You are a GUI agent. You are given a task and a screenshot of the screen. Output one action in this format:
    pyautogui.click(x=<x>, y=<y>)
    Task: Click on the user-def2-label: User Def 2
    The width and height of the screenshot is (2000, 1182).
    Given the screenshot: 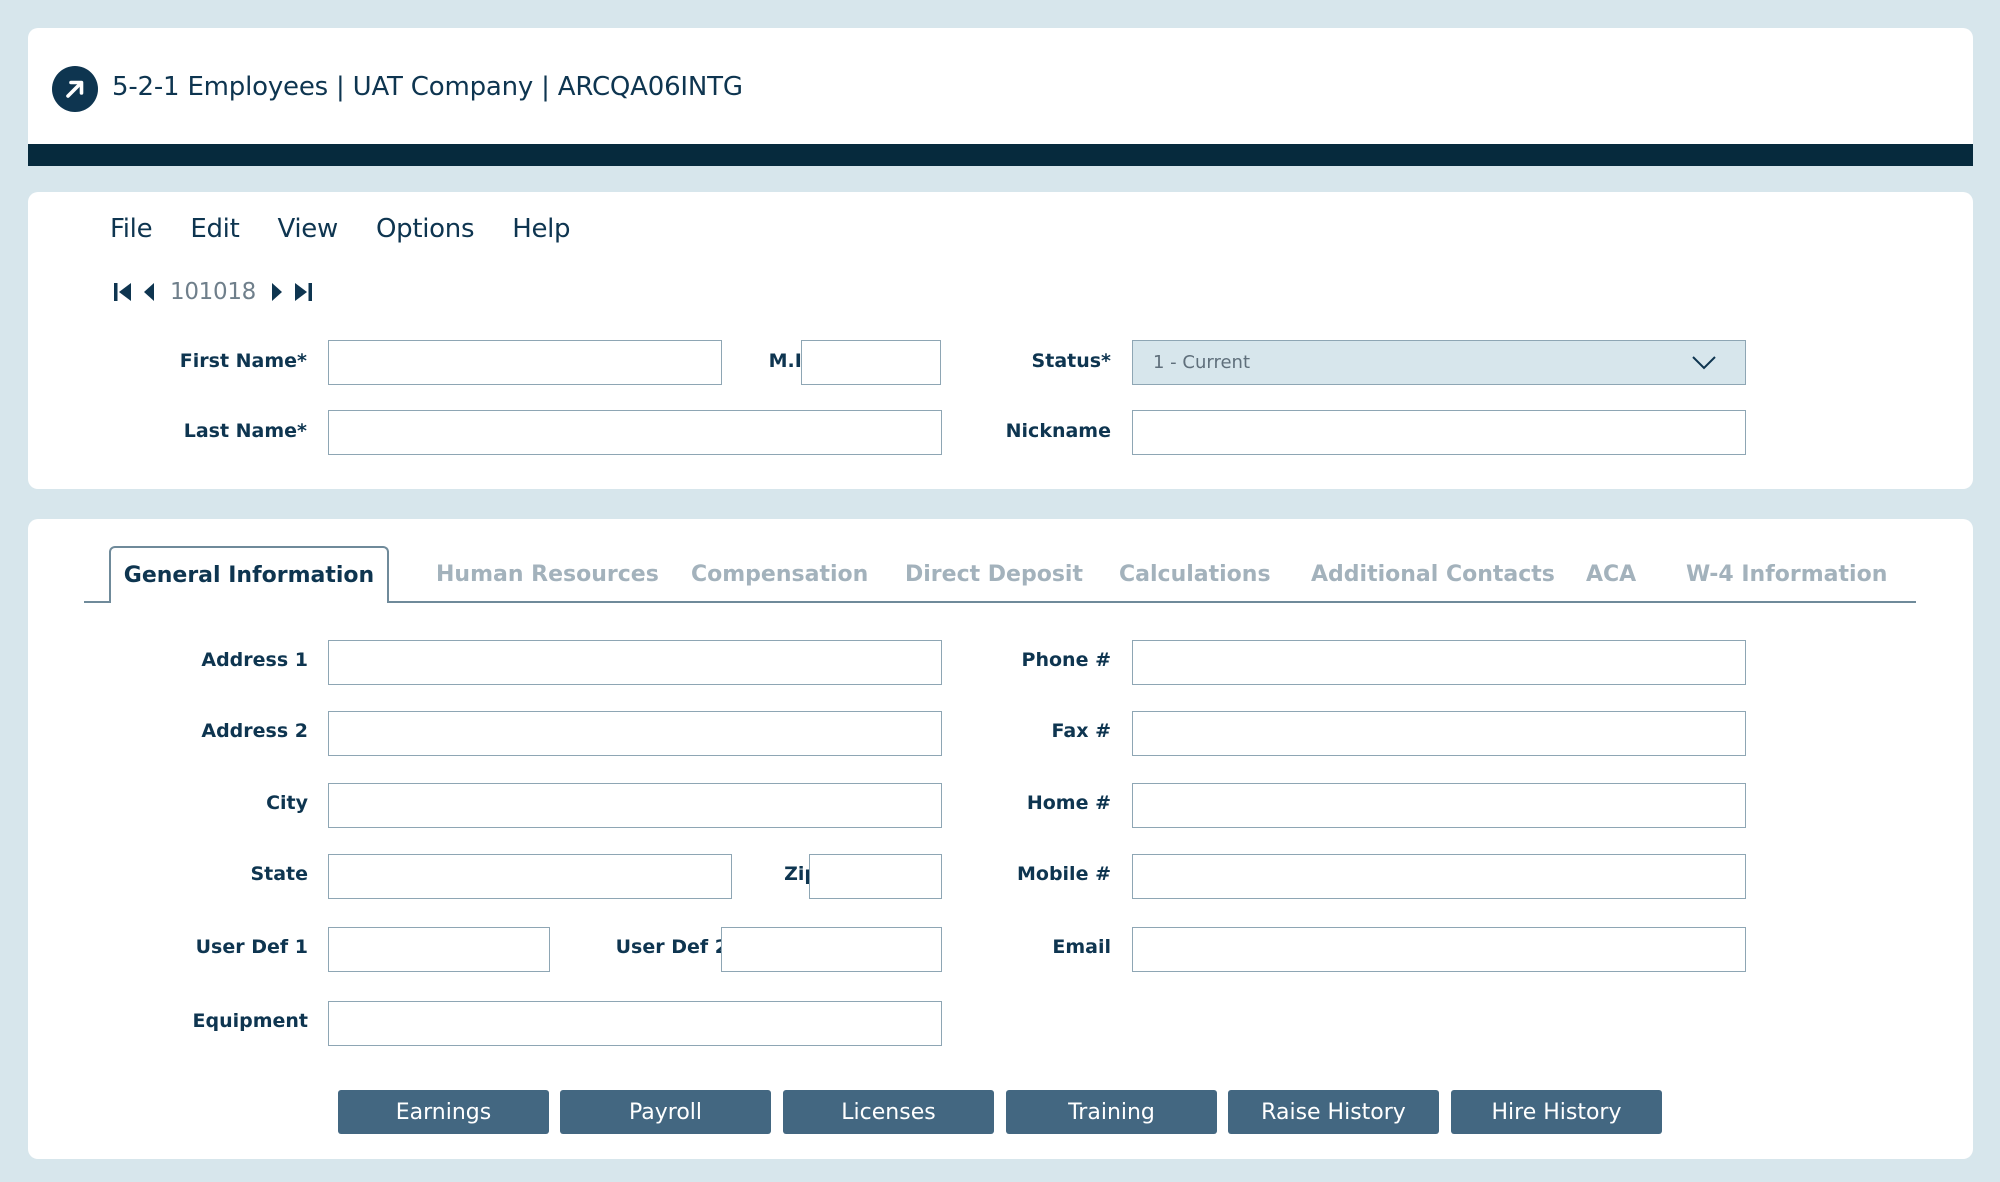 What is the action you would take?
    pyautogui.click(x=671, y=947)
    